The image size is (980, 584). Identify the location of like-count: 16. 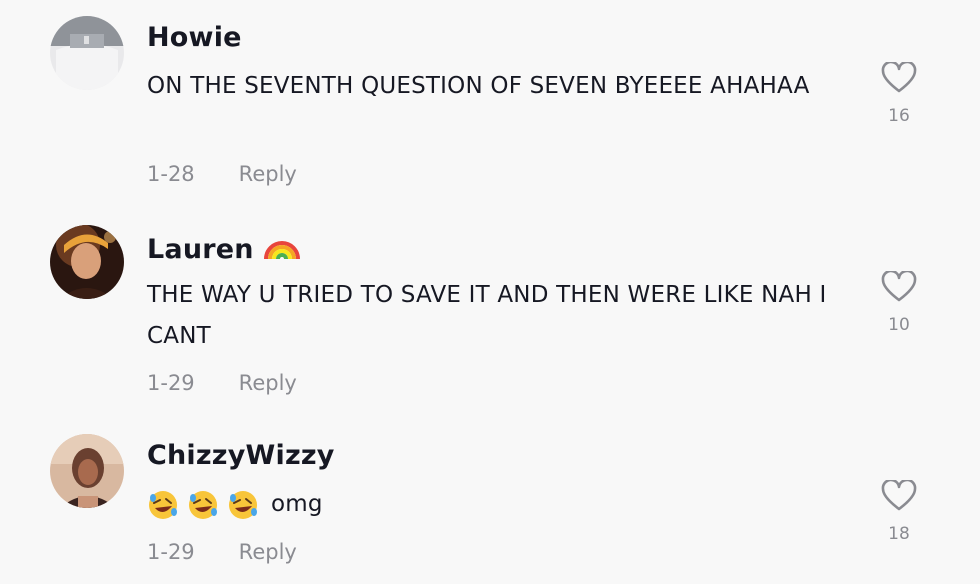
(899, 116).